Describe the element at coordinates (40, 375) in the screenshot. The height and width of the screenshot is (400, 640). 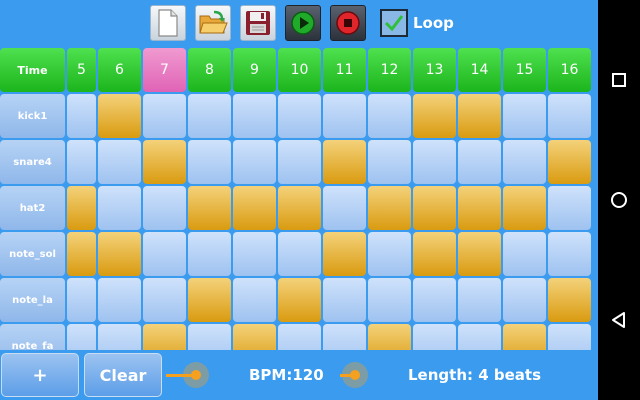
I see `add-track-button: +` at that location.